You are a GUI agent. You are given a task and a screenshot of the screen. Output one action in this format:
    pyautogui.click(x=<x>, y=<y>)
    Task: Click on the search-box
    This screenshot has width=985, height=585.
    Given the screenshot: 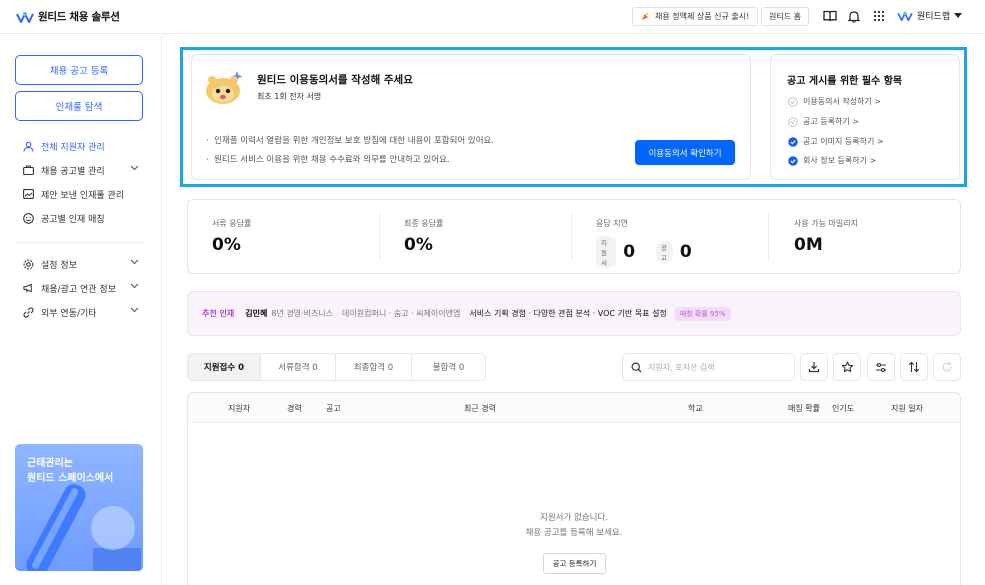 What is the action you would take?
    pyautogui.click(x=708, y=367)
    